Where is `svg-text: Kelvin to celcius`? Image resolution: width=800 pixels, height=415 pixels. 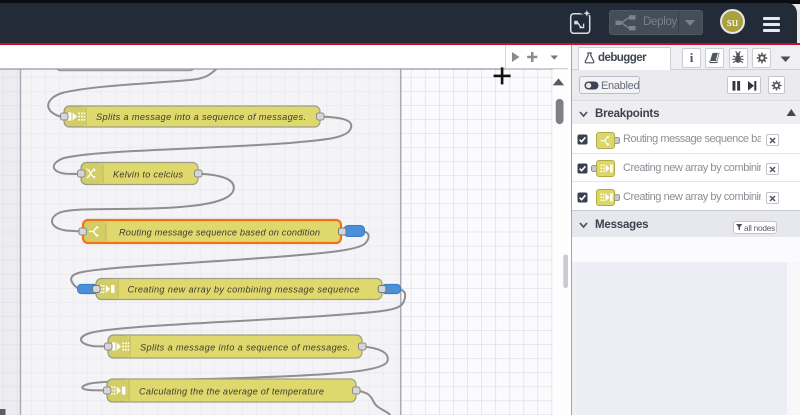
svg-text: Kelvin to celcius is located at coordinates (148, 175).